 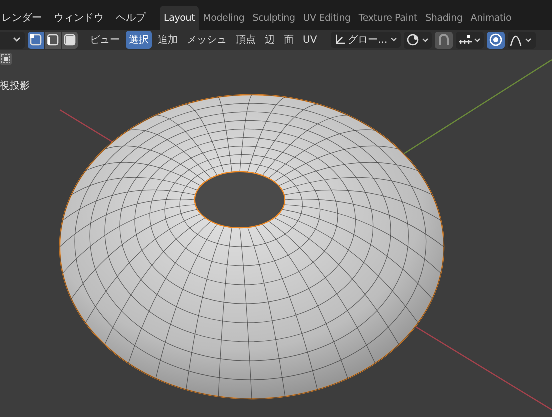 What do you see at coordinates (15, 86) in the screenshot?
I see `view-label: 視投影` at bounding box center [15, 86].